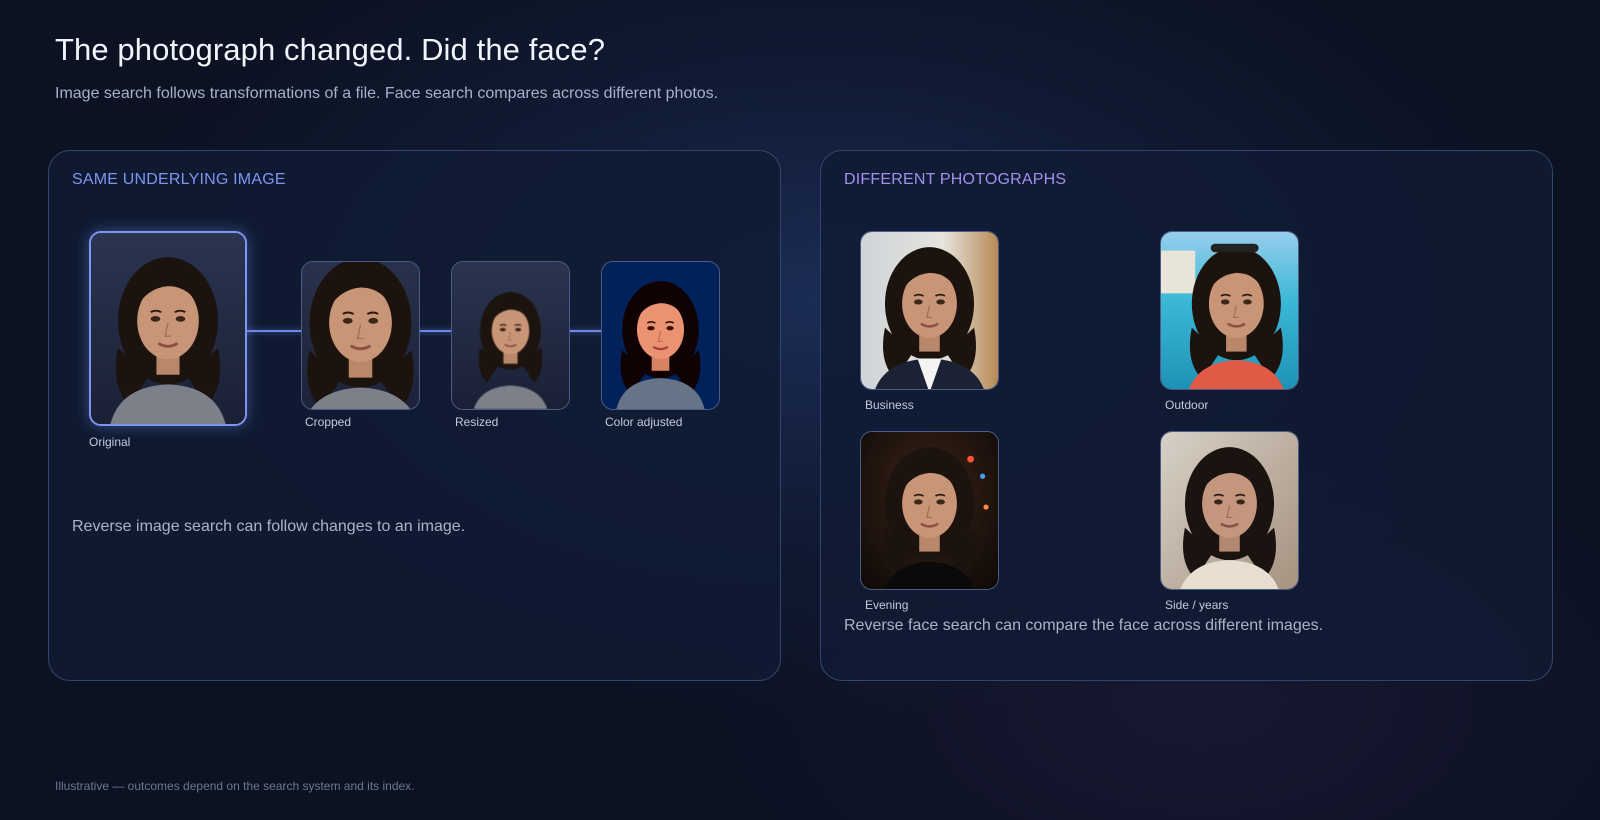  Describe the element at coordinates (1197, 605) in the screenshot. I see `side-years-label: Side / years` at that location.